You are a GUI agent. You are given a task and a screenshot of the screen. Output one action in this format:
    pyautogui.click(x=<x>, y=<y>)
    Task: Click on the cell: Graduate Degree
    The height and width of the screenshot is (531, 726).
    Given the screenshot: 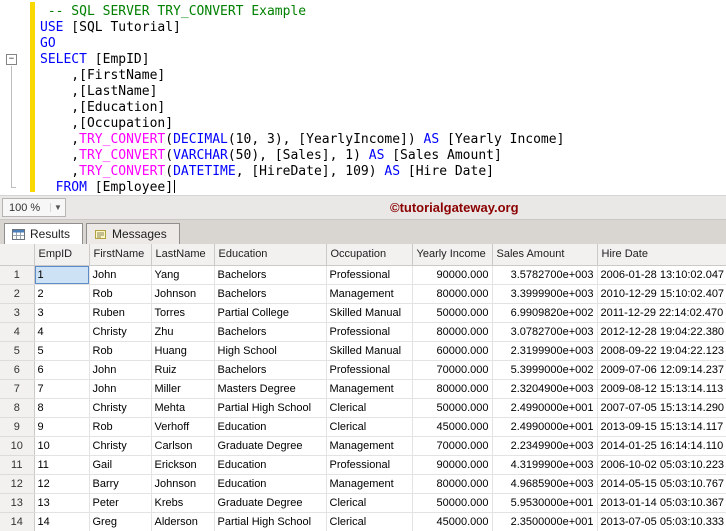 What is the action you would take?
    pyautogui.click(x=270, y=446)
    